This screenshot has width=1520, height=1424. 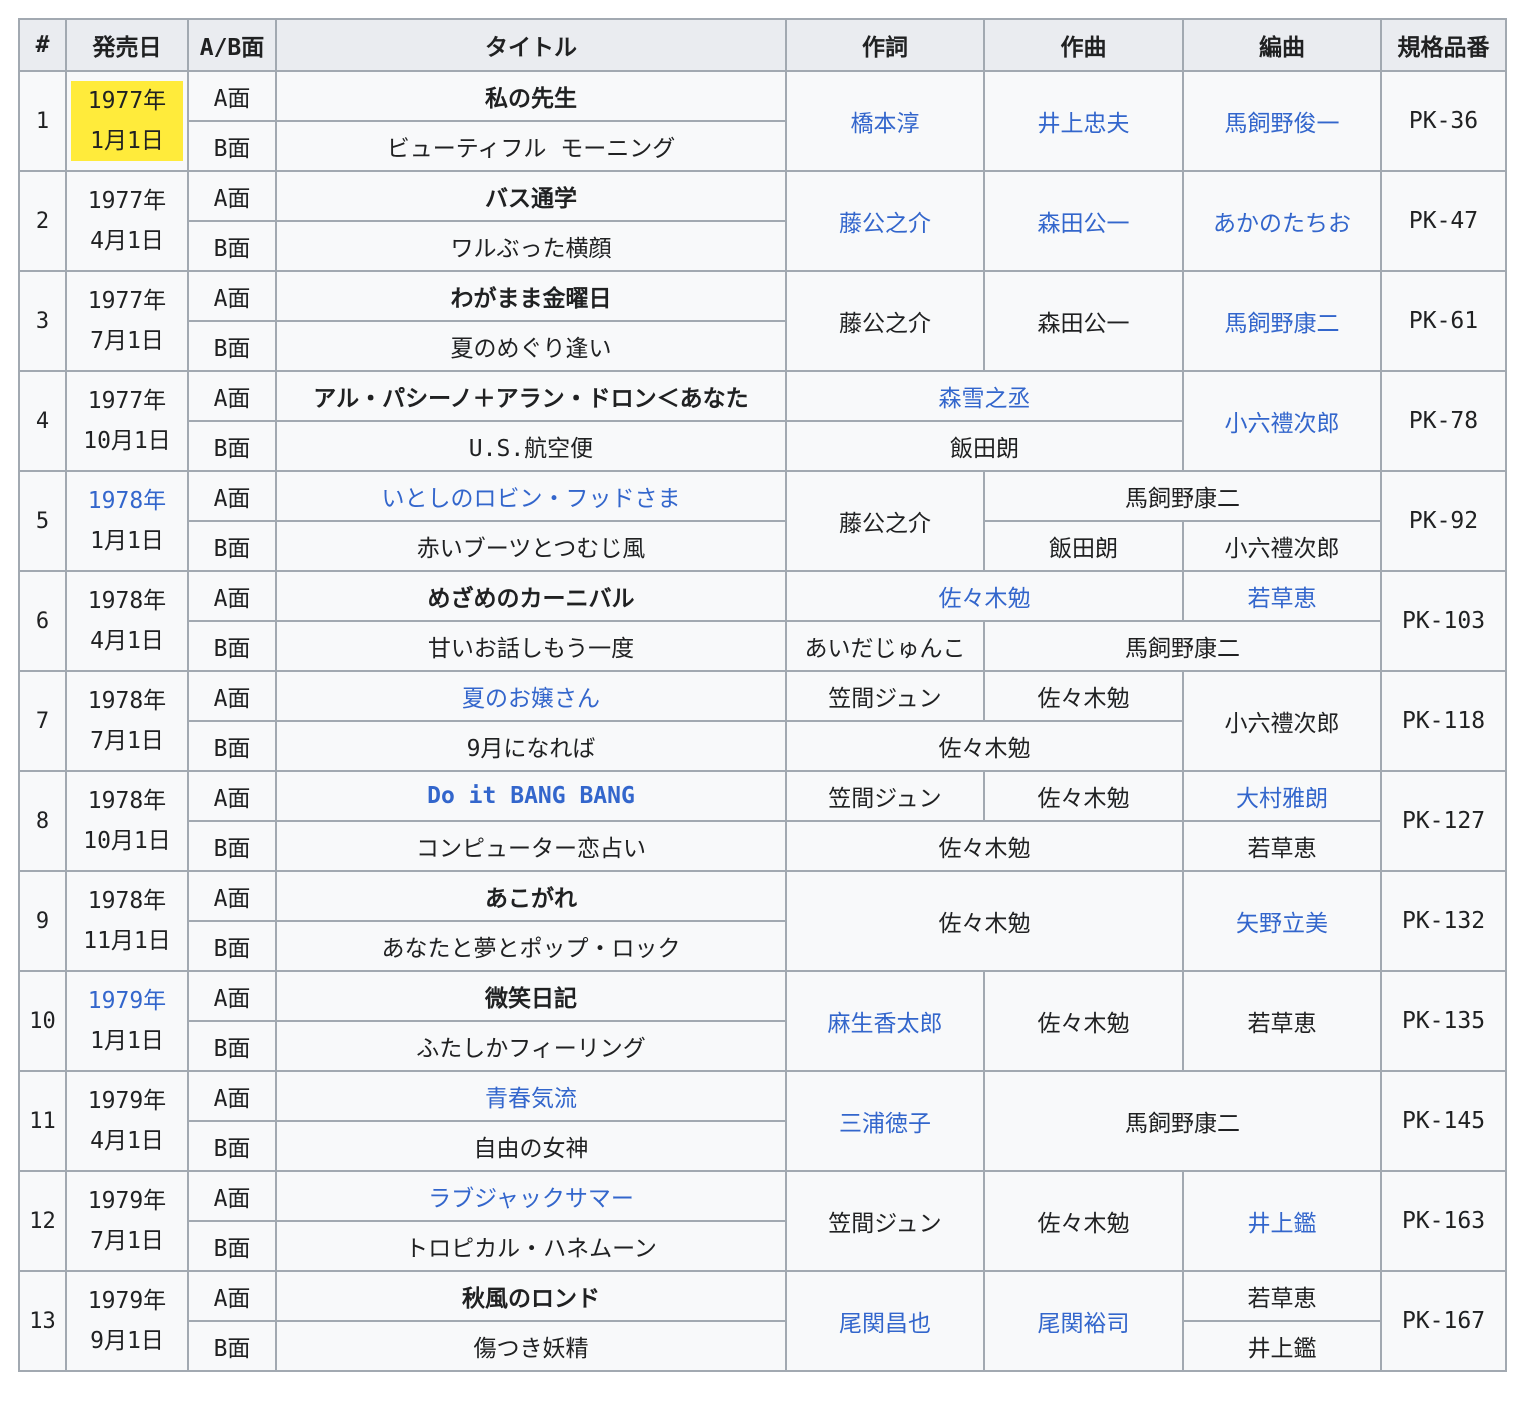 I want to click on b-side-title: 夏のめぐり逢い, so click(x=531, y=346).